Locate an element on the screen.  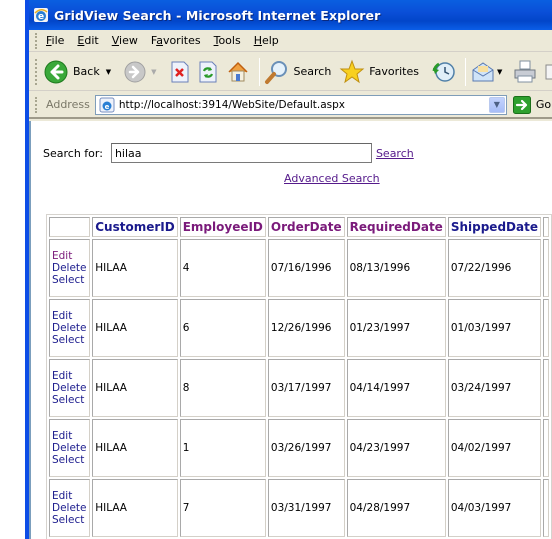
forward-dropdown-icon: ▼ is located at coordinates (153, 72).